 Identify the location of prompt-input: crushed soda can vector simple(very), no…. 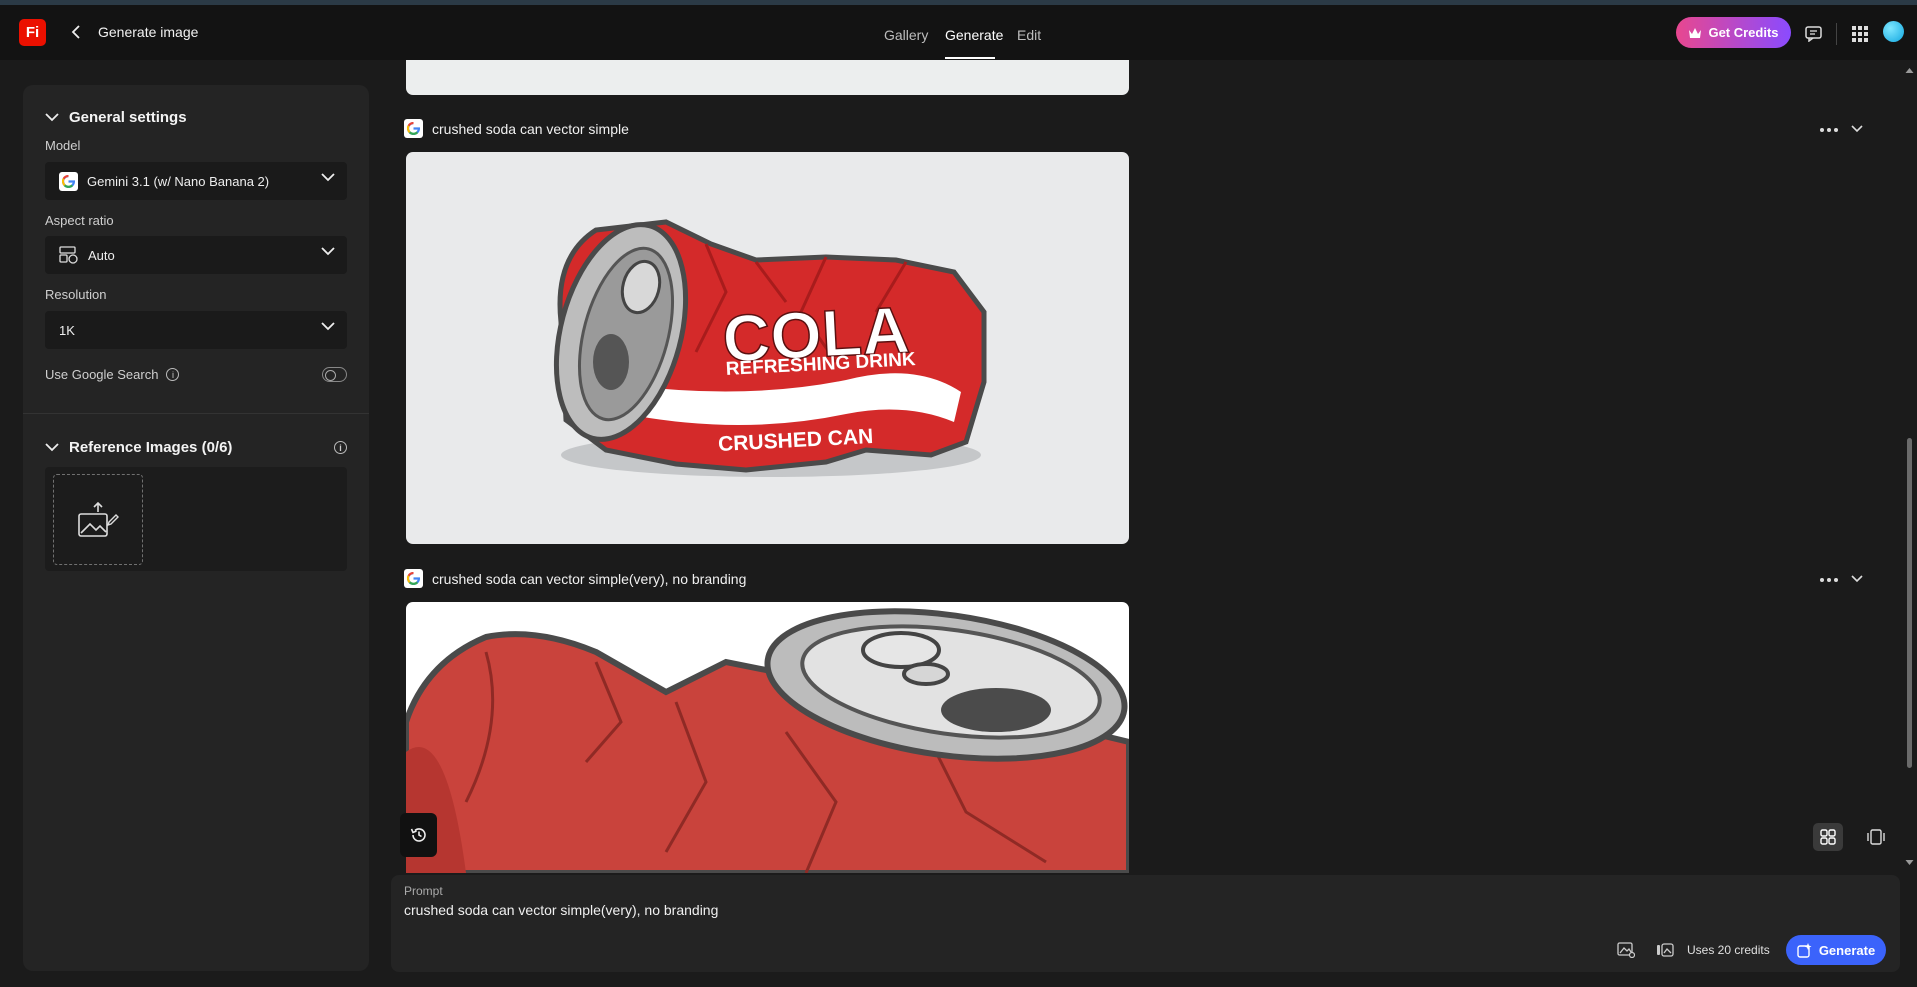
(561, 910).